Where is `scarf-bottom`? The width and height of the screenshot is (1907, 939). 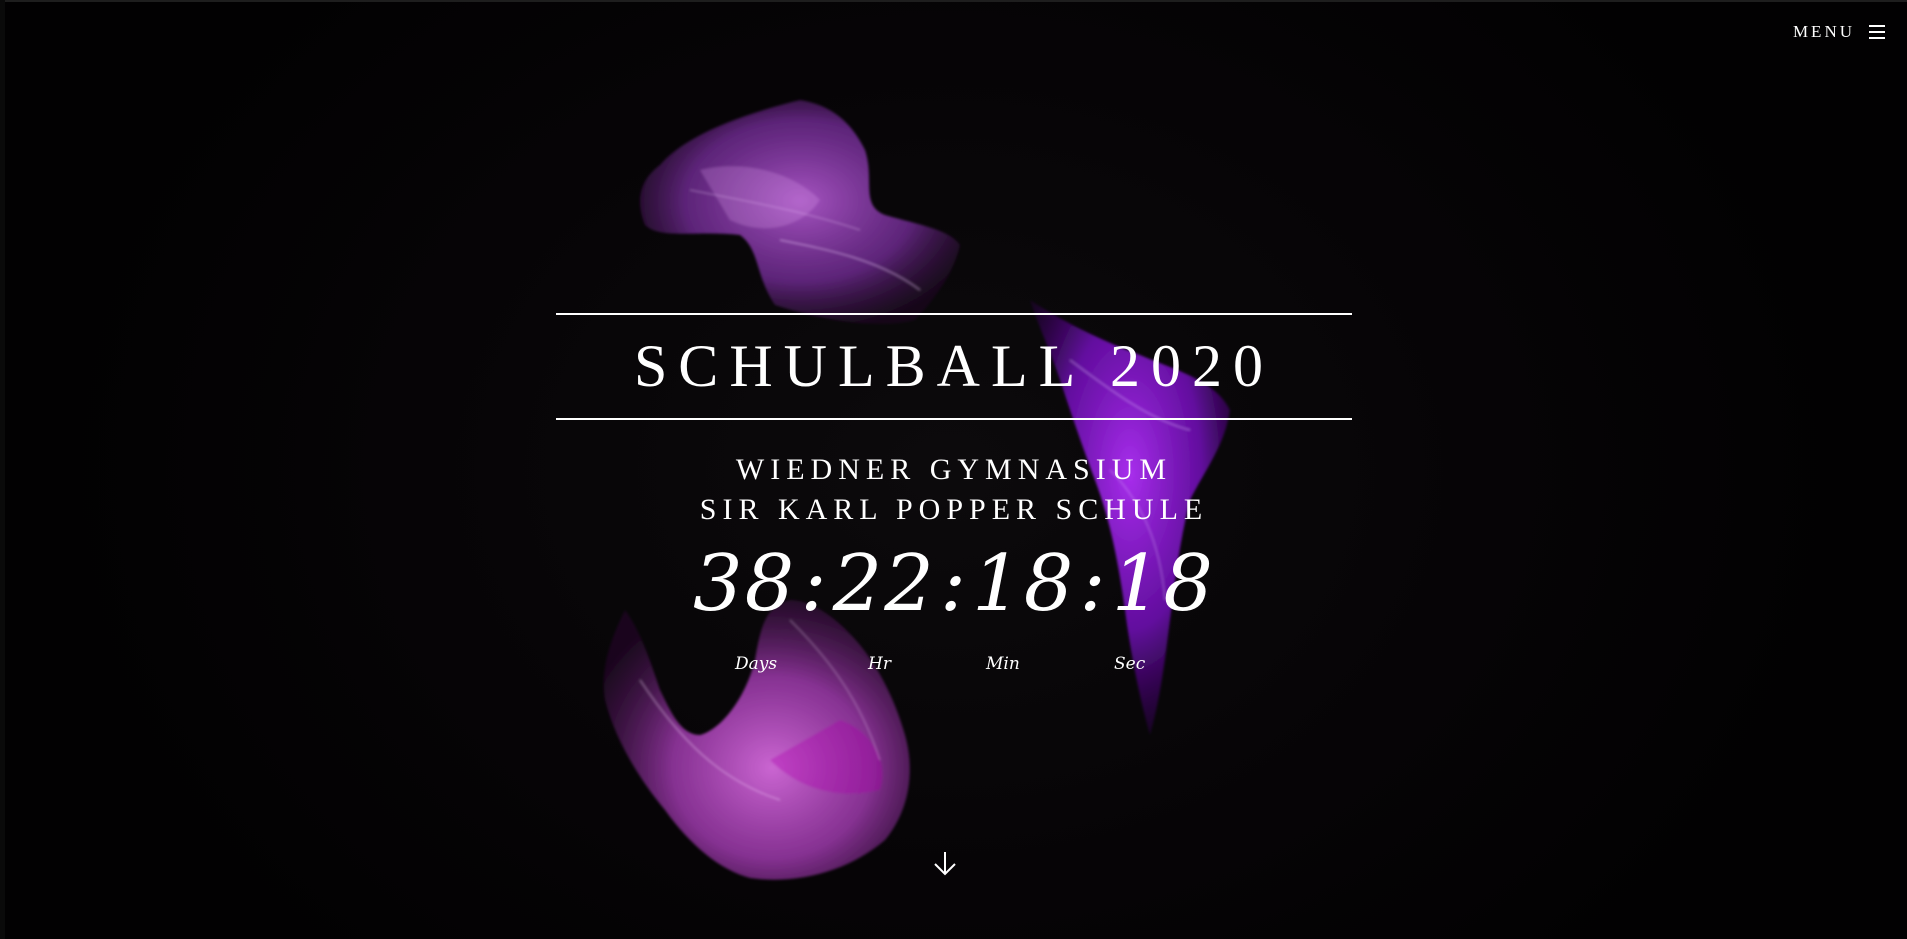
scarf-bottom is located at coordinates (756, 740).